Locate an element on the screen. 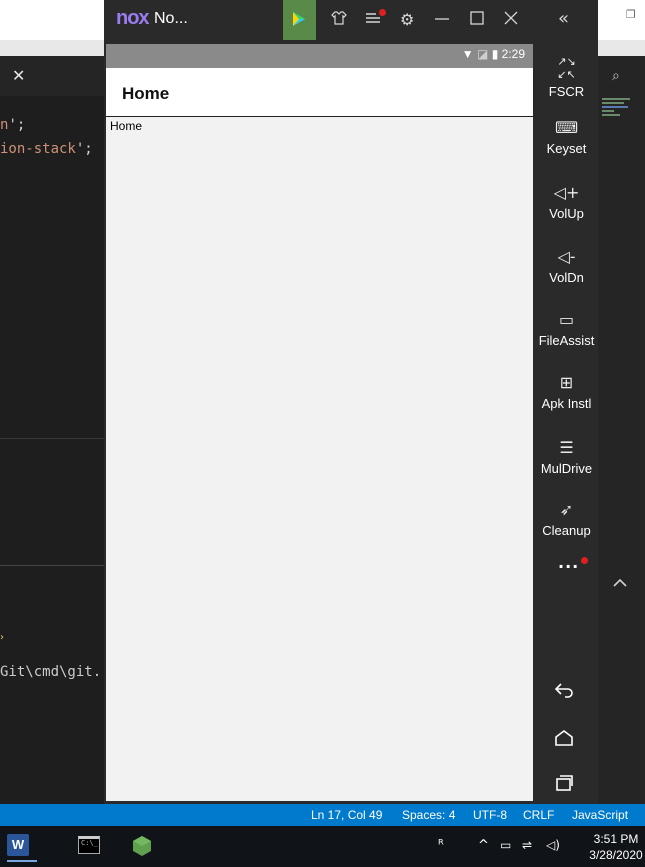  encoding: UTF-8 is located at coordinates (490, 815).